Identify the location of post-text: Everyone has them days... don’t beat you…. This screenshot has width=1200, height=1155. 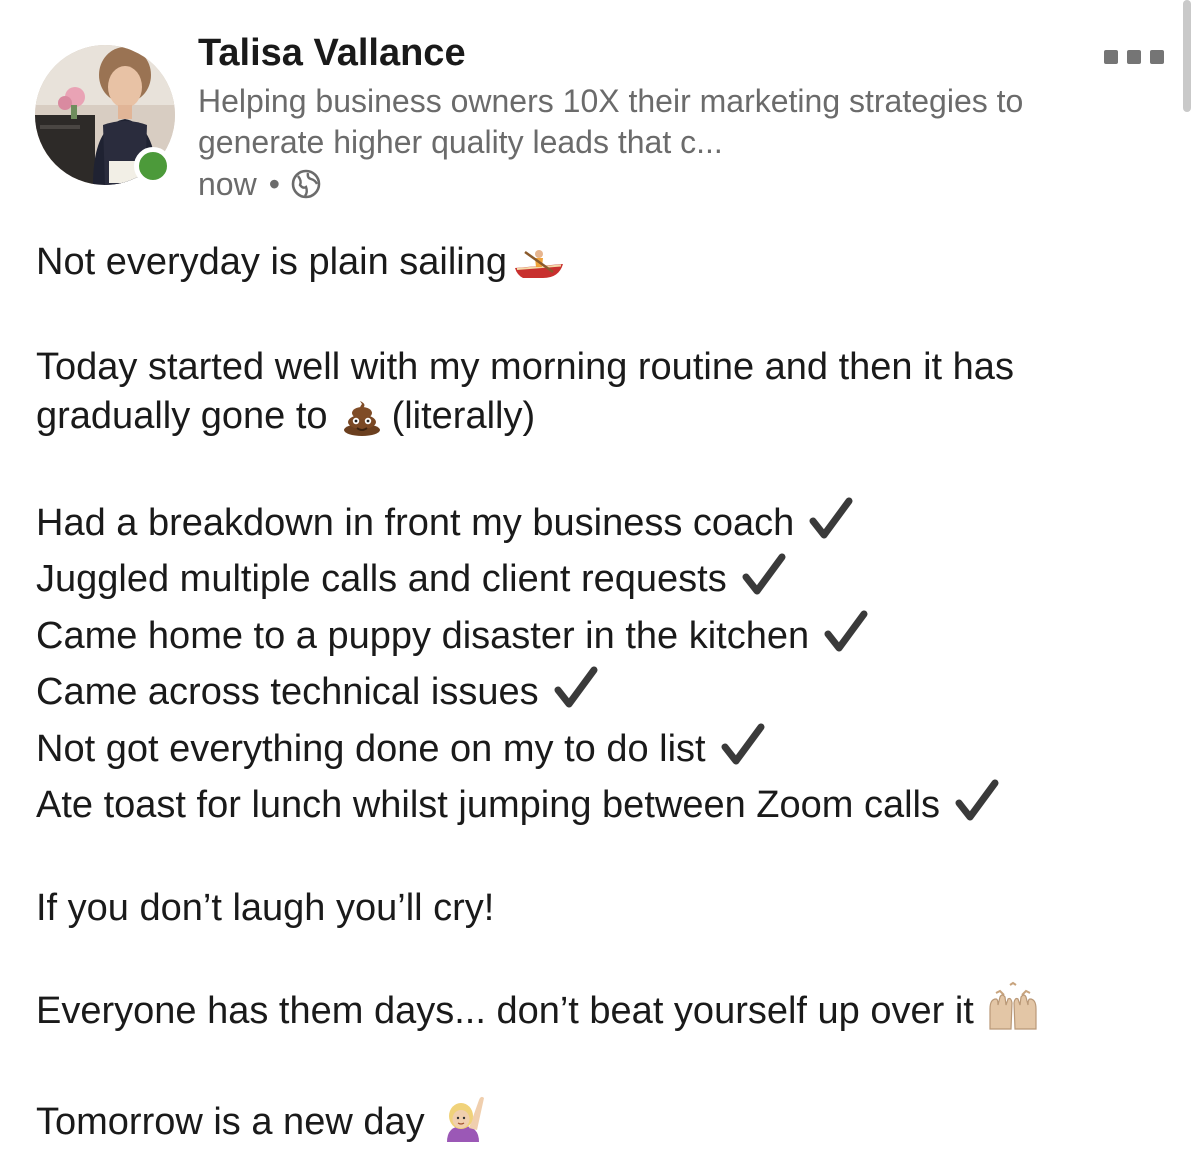
(505, 1011).